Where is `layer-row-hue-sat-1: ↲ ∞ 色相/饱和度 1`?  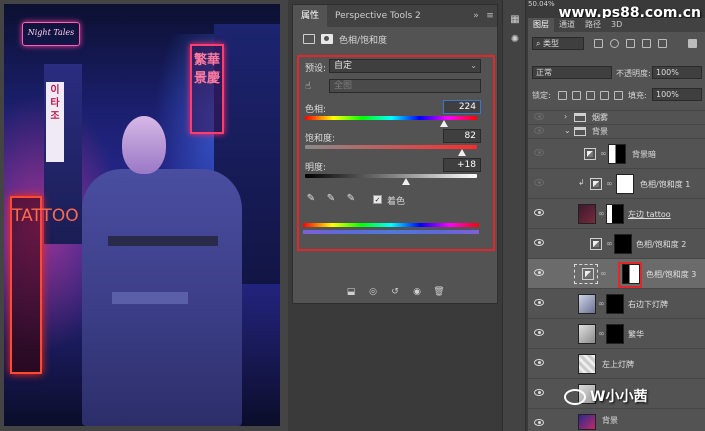 layer-row-hue-sat-1: ↲ ∞ 色相/饱和度 1 is located at coordinates (616, 183).